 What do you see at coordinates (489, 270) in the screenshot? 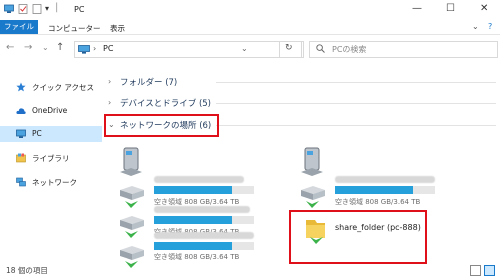
I see `tiles-view-icon` at bounding box center [489, 270].